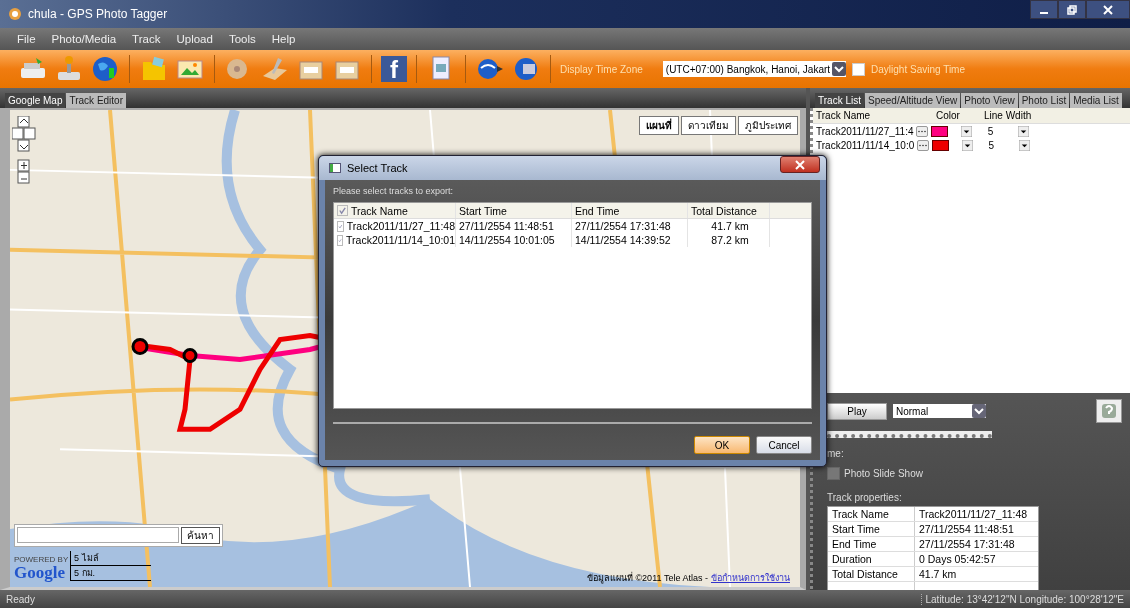  What do you see at coordinates (966, 544) in the screenshot?
I see `property-value: 27/11/2554 17:31:48` at bounding box center [966, 544].